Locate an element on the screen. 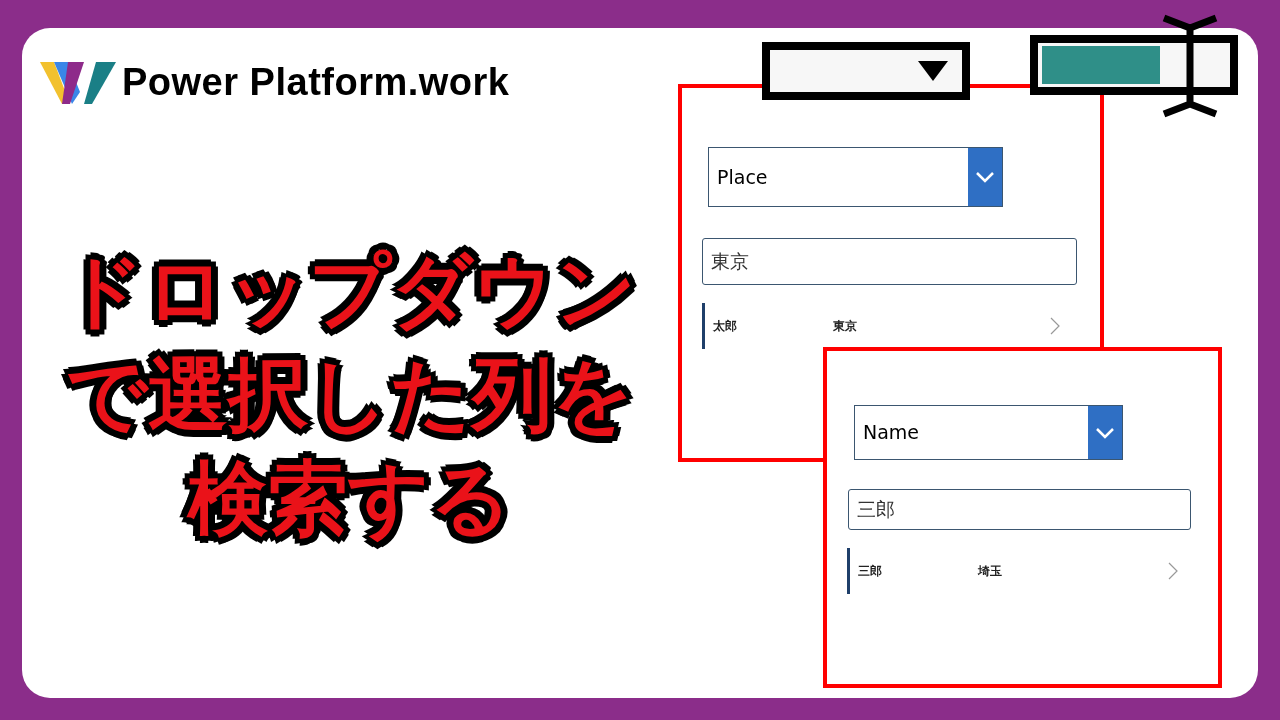 This screenshot has height=720, width=1280. place-cell-text: 埼玉 is located at coordinates (990, 571).